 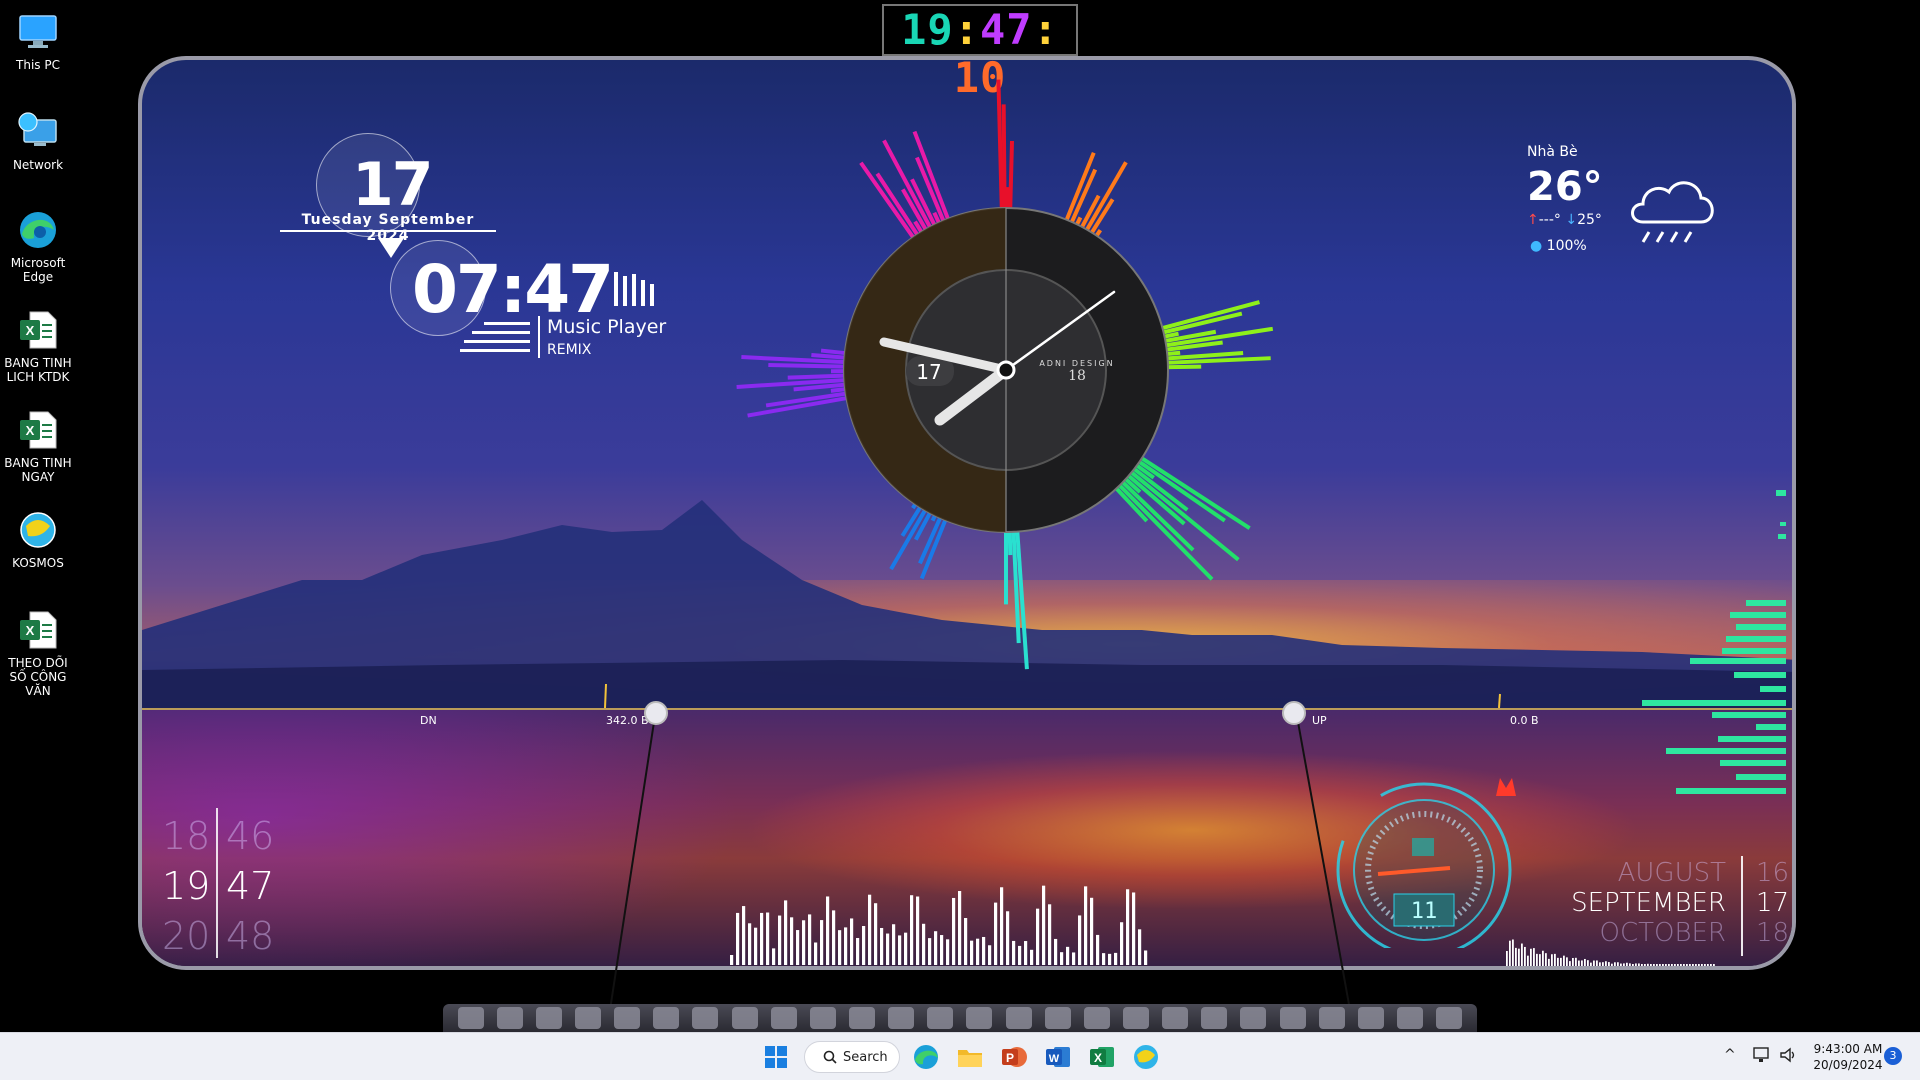 What do you see at coordinates (1773, 903) in the screenshot?
I see `day-current: 17` at bounding box center [1773, 903].